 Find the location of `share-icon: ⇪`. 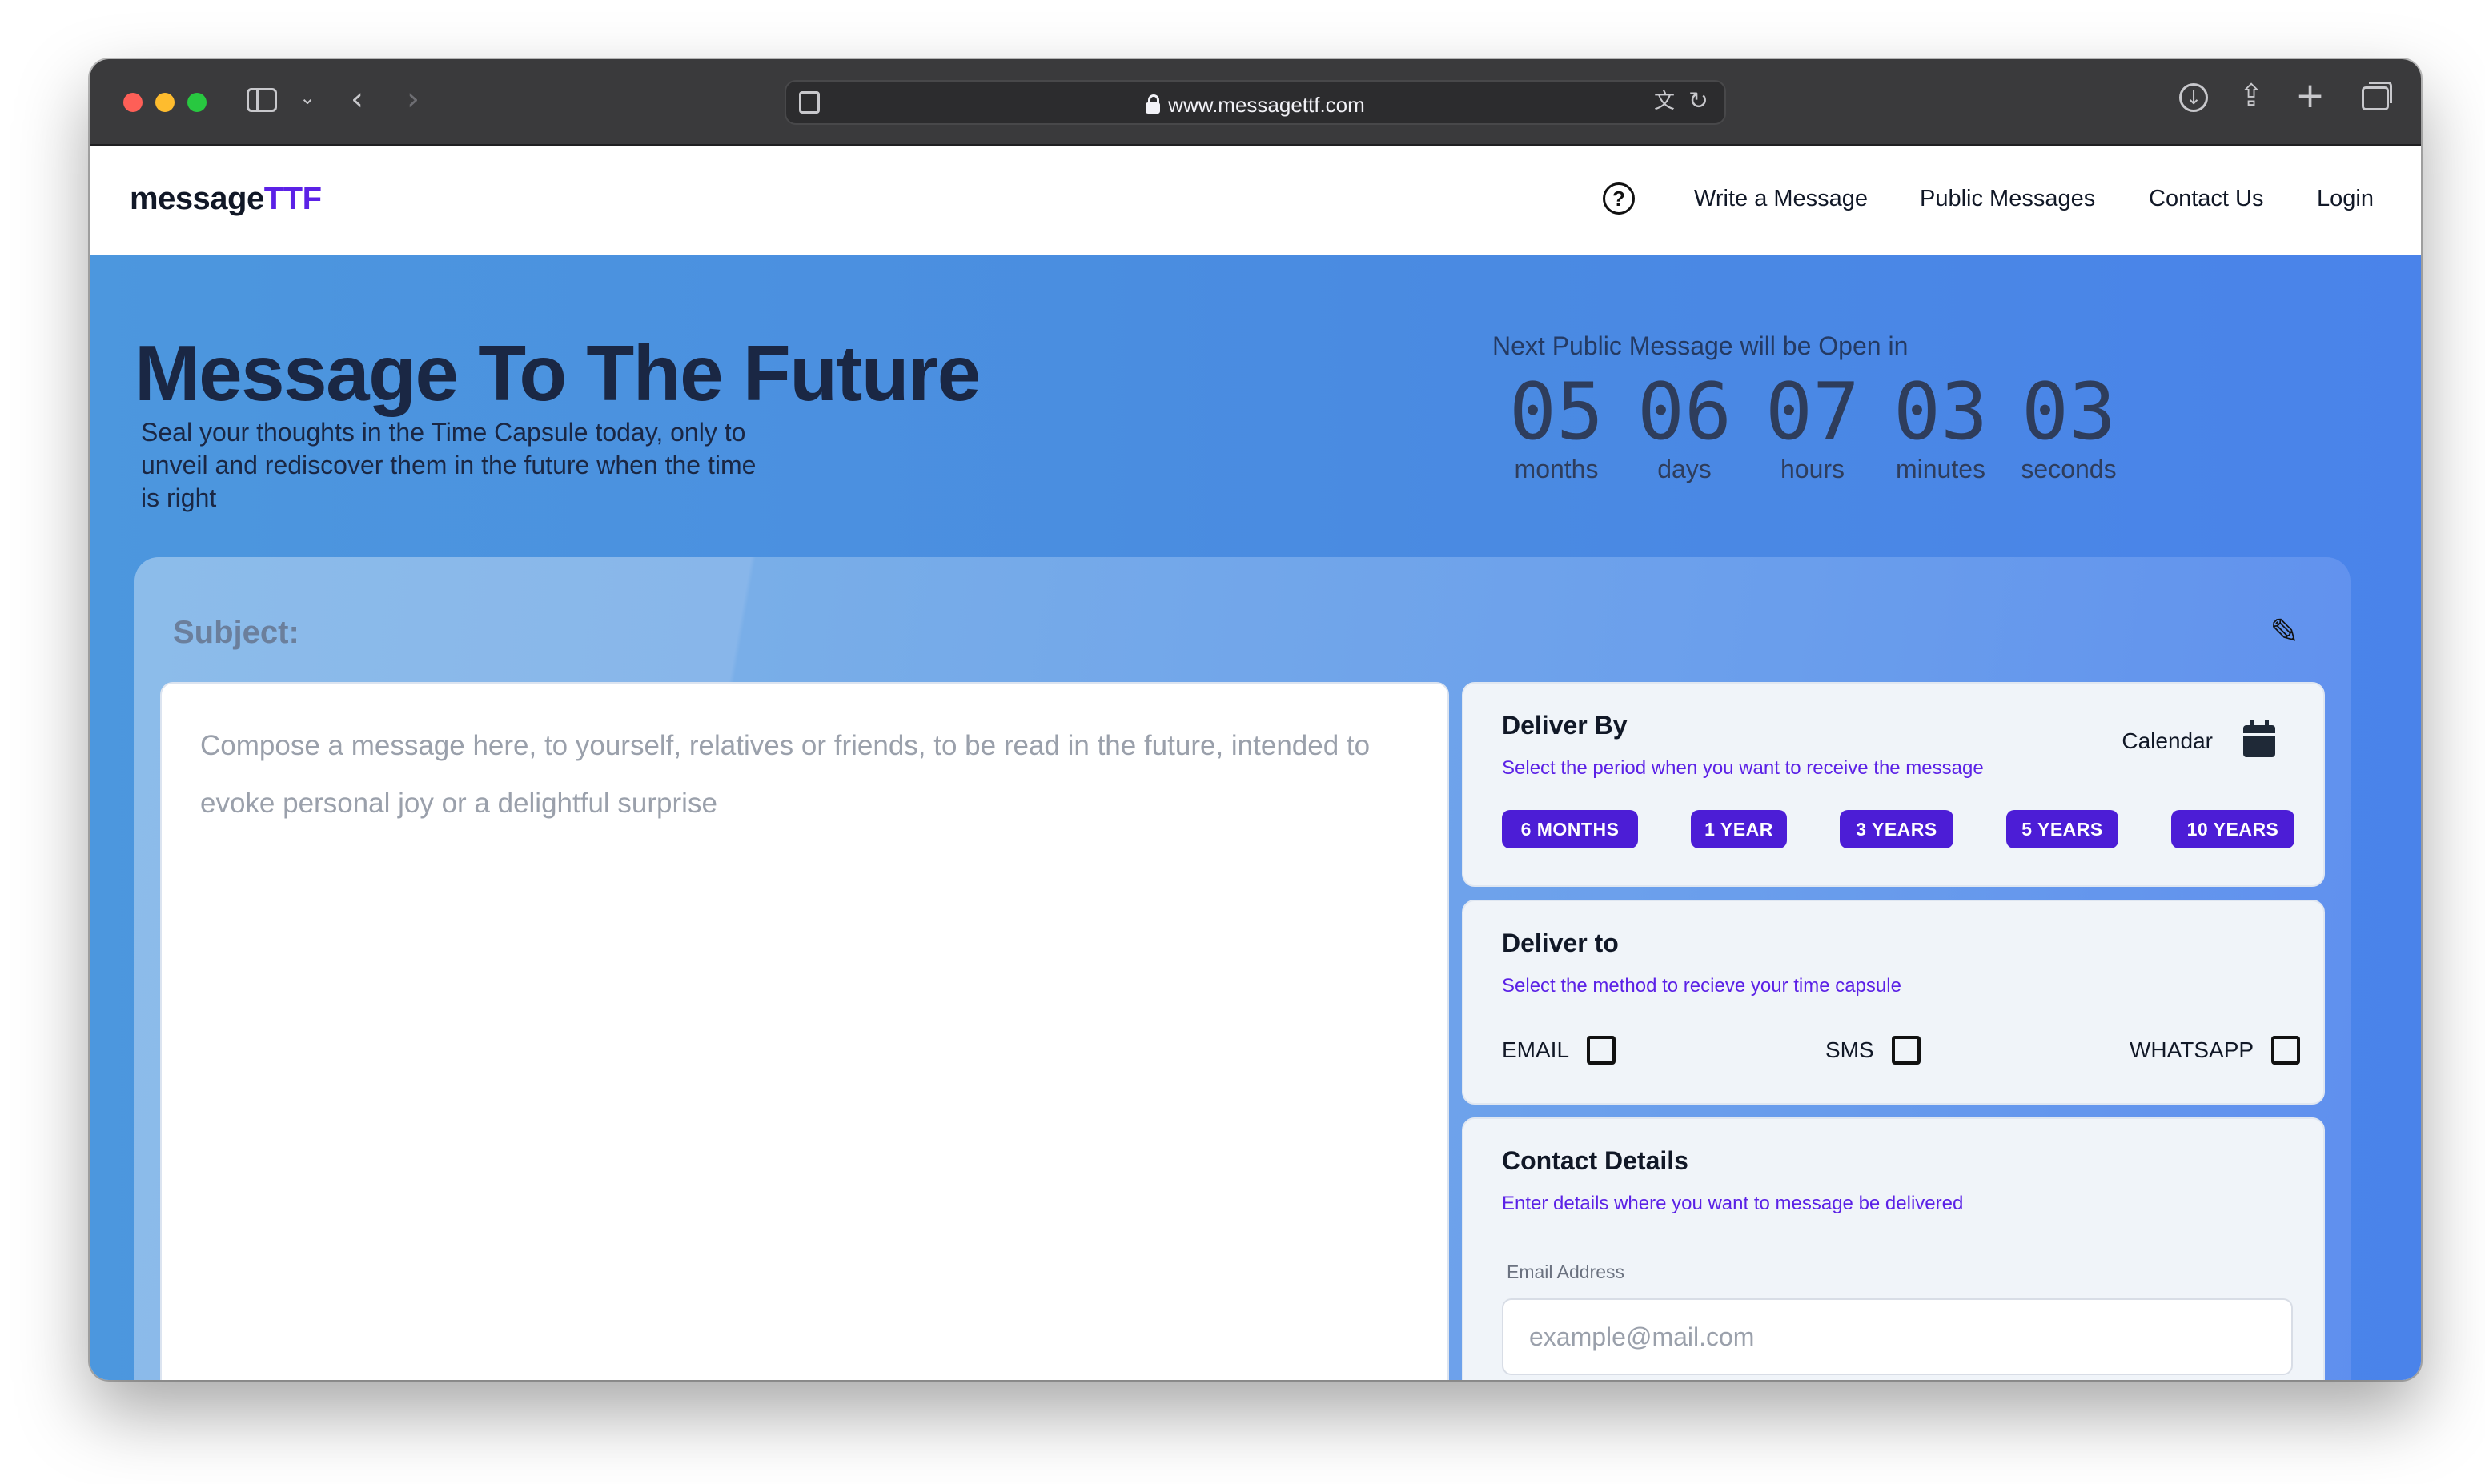

share-icon: ⇪ is located at coordinates (2251, 95).